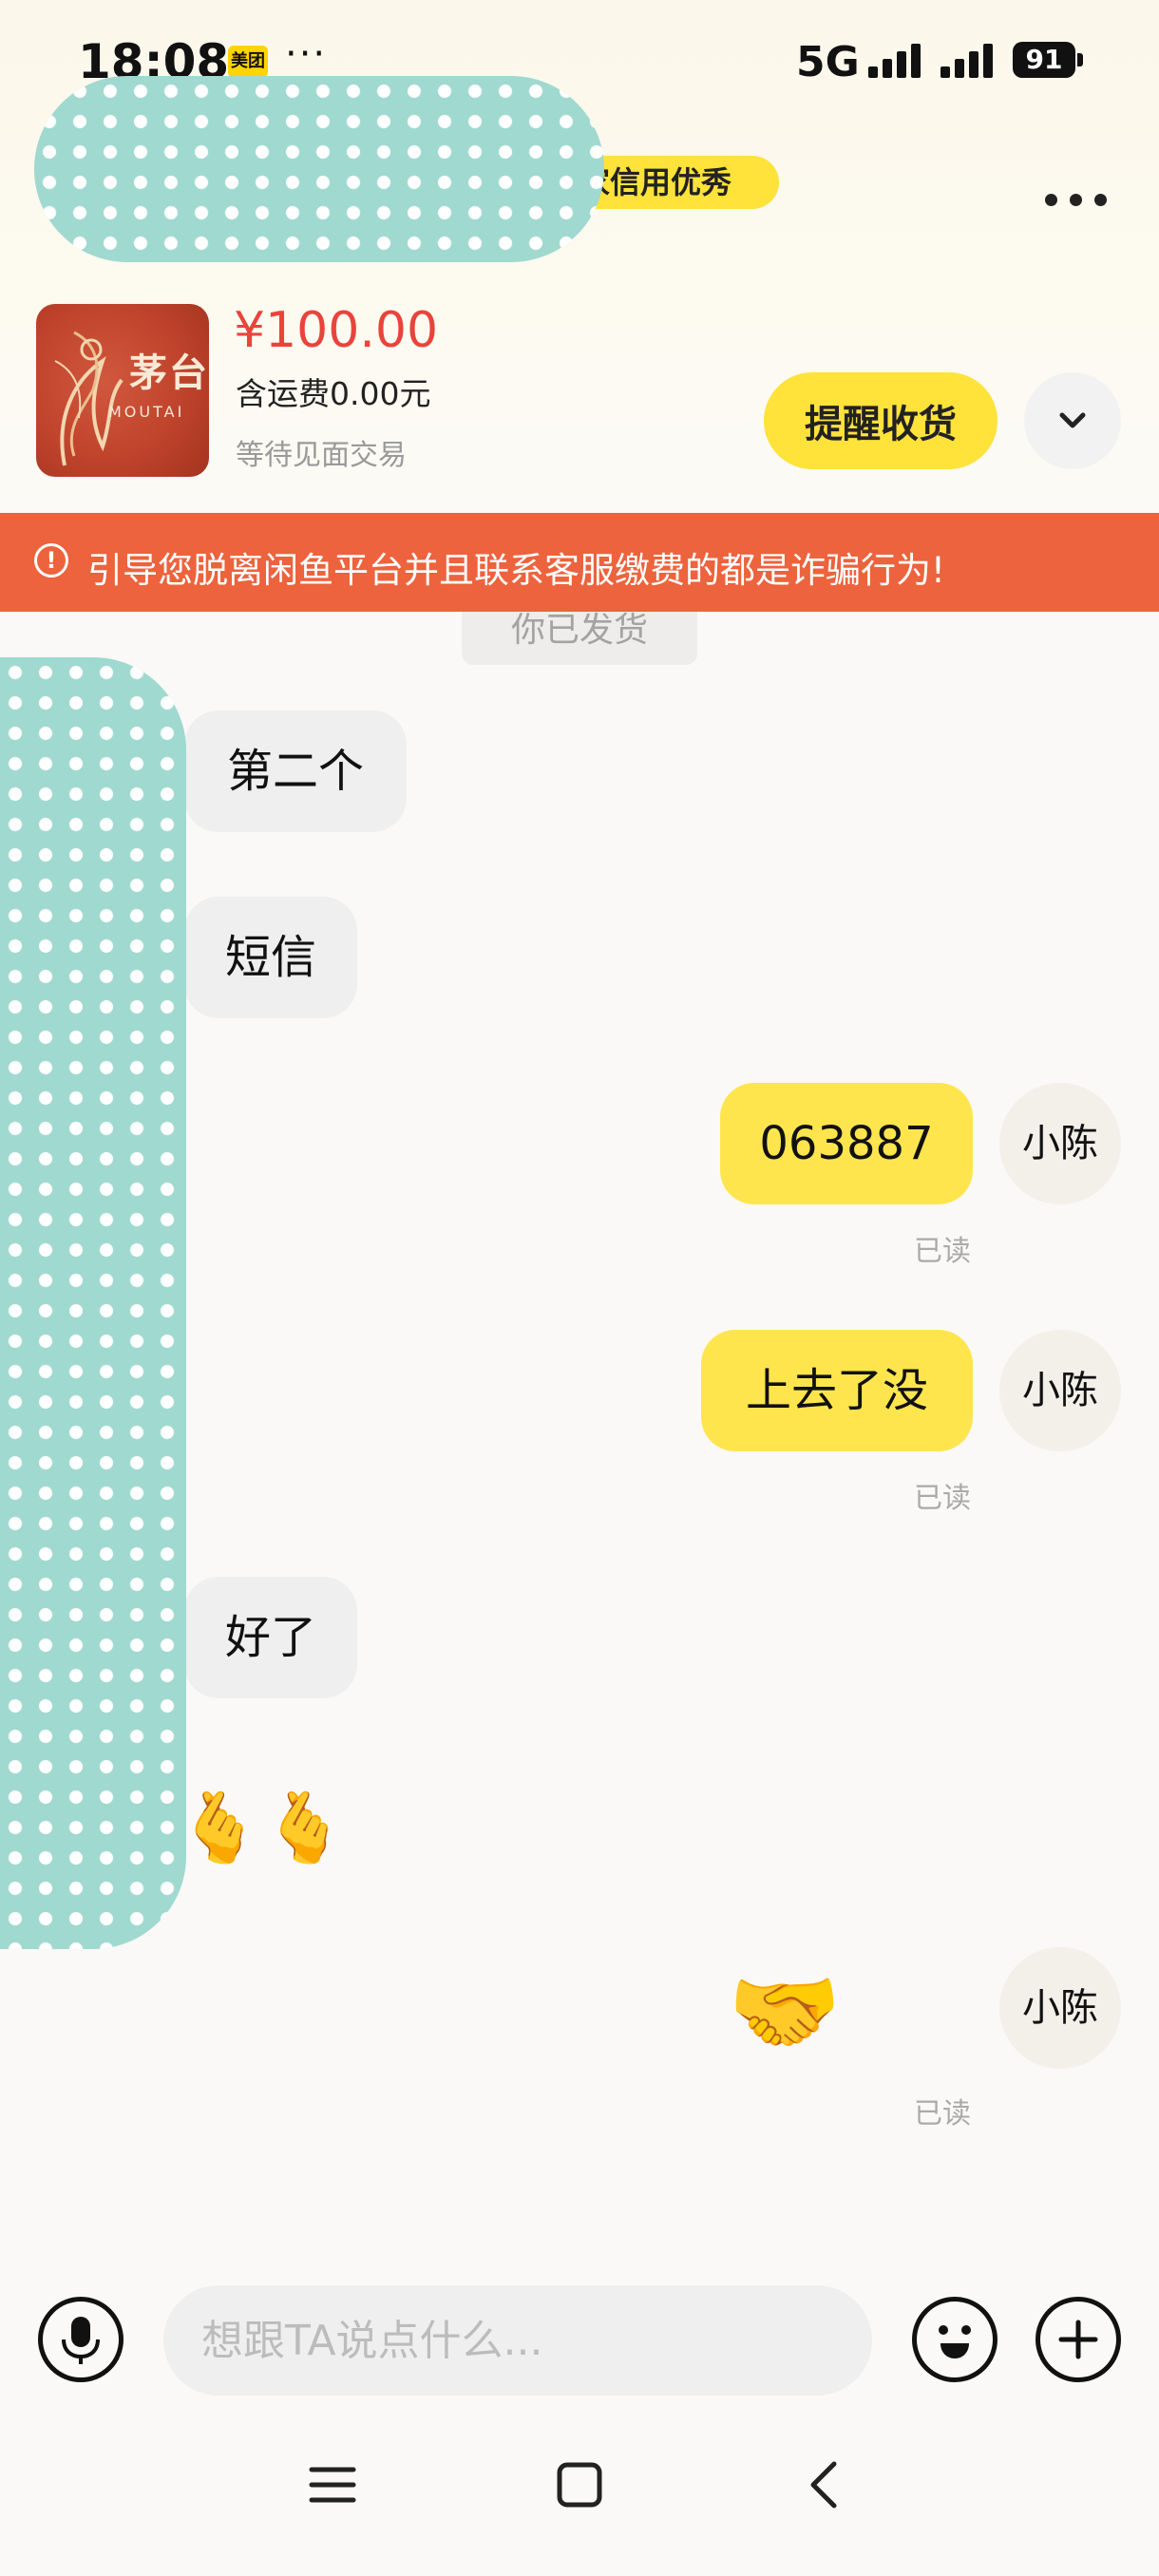 Image resolution: width=1159 pixels, height=2576 pixels. What do you see at coordinates (332, 2485) in the screenshot?
I see `menu-icon` at bounding box center [332, 2485].